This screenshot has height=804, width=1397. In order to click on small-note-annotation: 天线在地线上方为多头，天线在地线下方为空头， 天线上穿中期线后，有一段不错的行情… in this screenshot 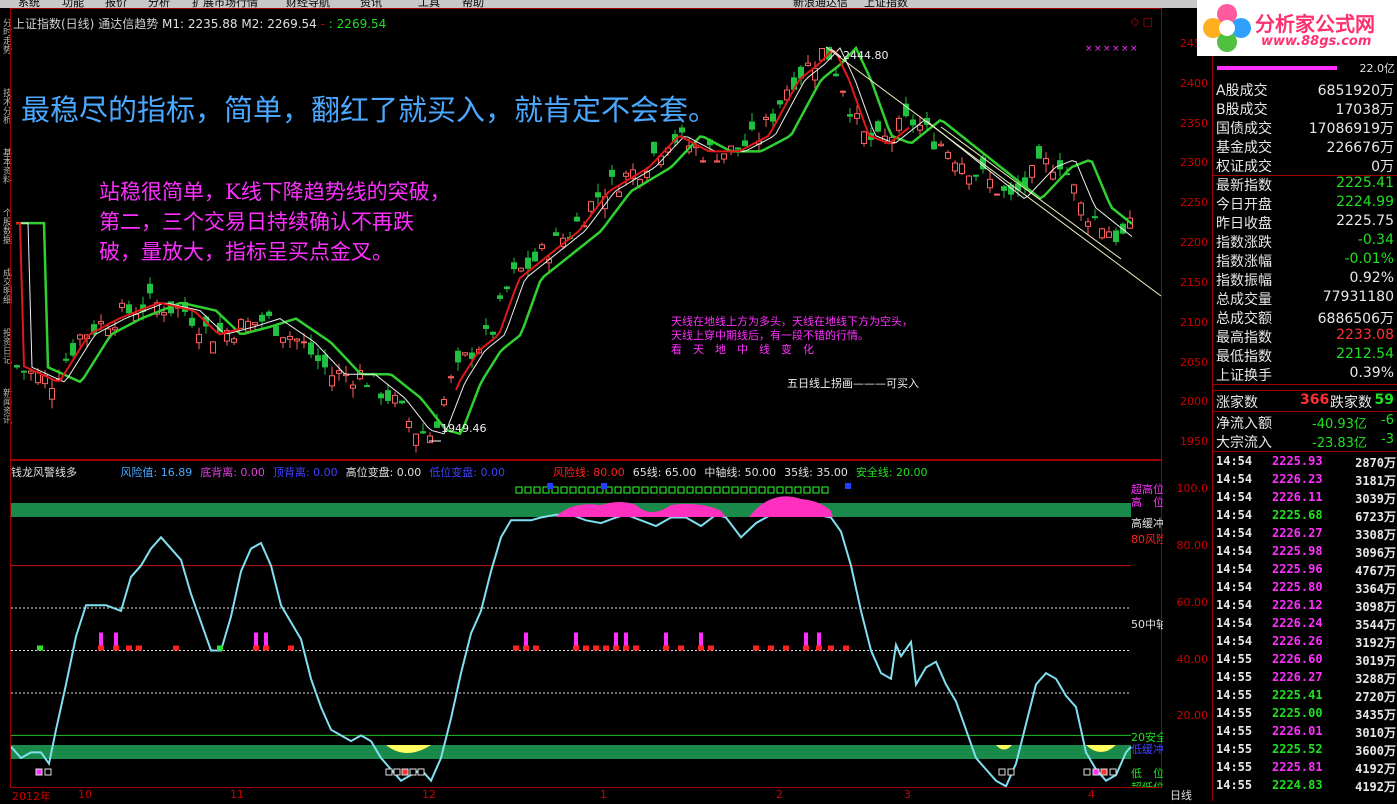, I will do `click(792, 336)`.